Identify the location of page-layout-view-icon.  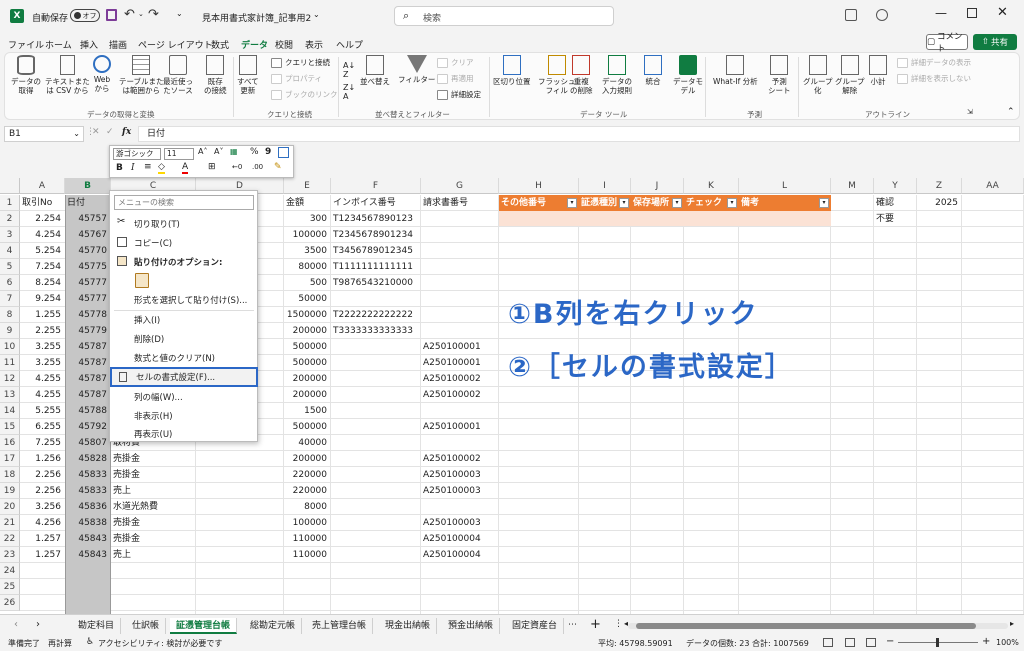
(850, 642).